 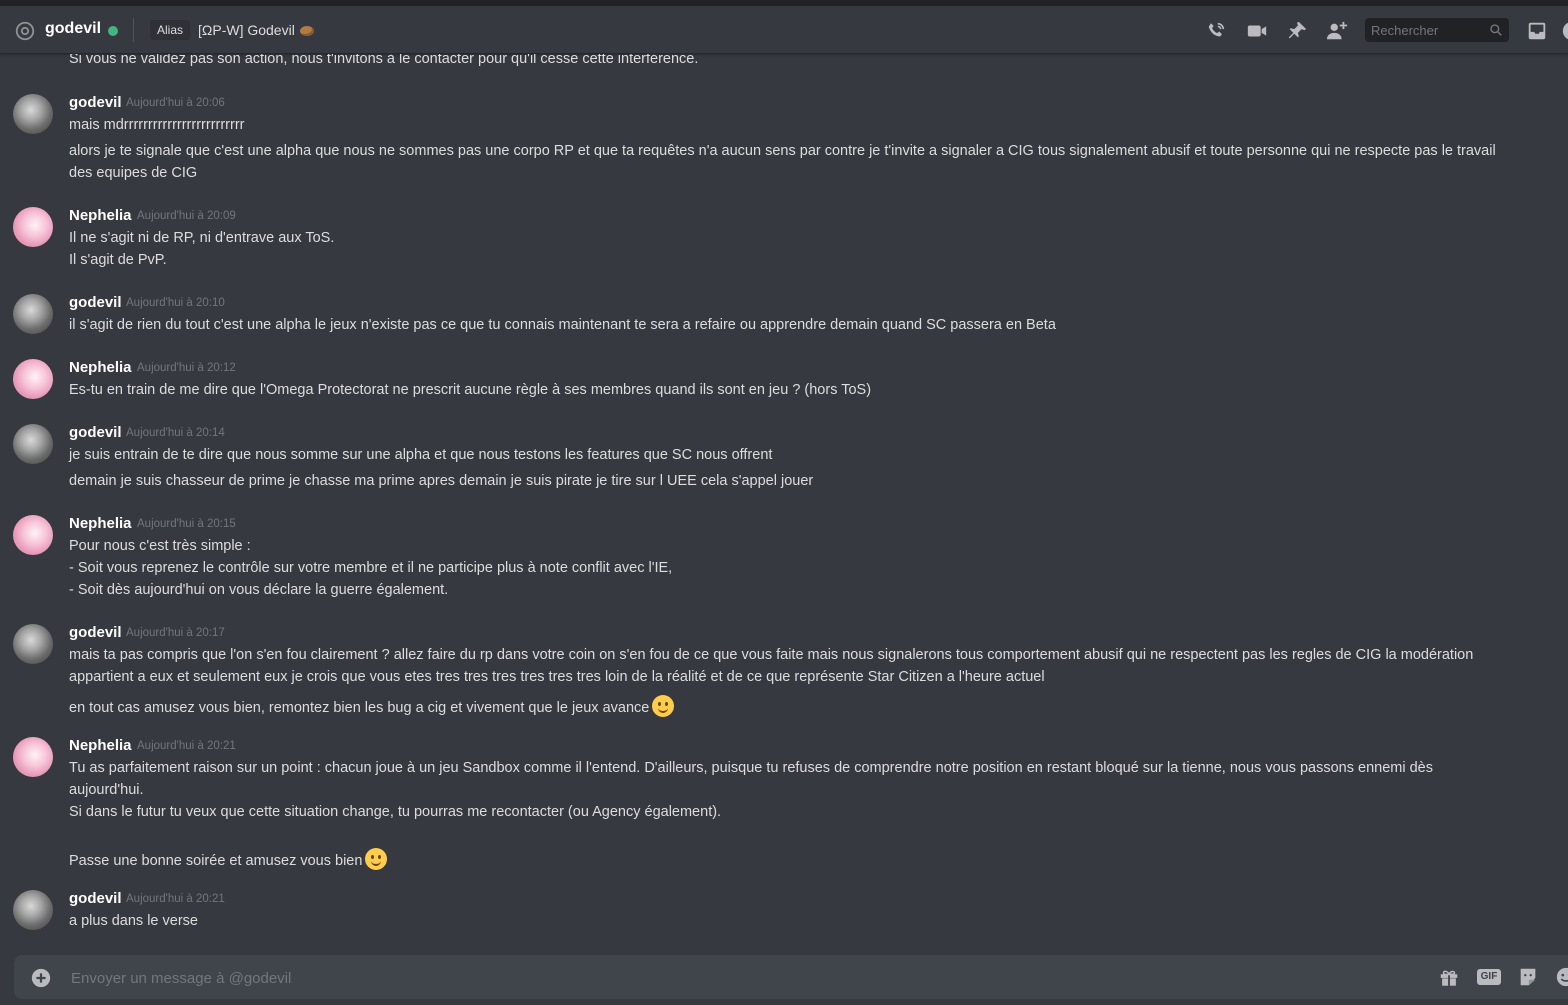 What do you see at coordinates (133, 173) in the screenshot?
I see `message-content: des equipes de CIG` at bounding box center [133, 173].